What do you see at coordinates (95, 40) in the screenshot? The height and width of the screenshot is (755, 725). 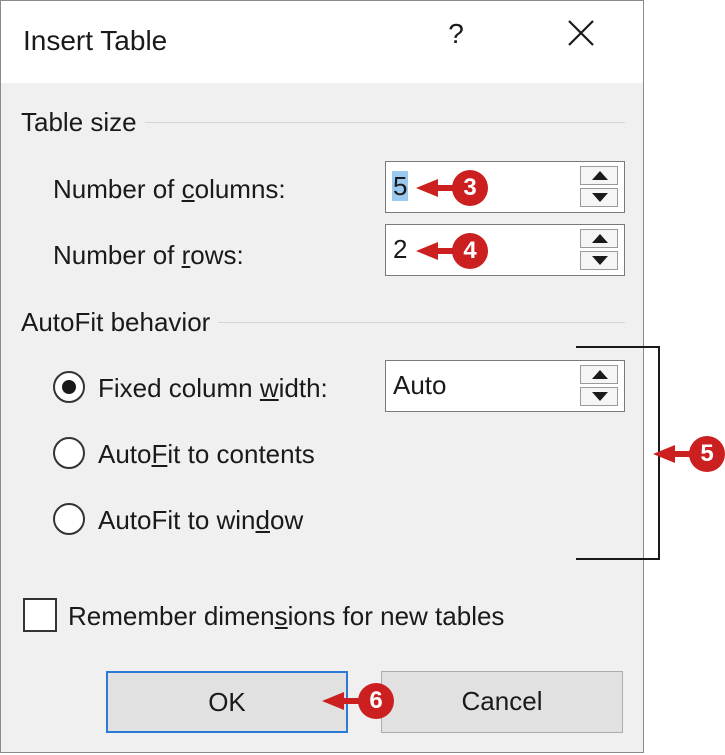 I see `dialog-title: Insert Table` at bounding box center [95, 40].